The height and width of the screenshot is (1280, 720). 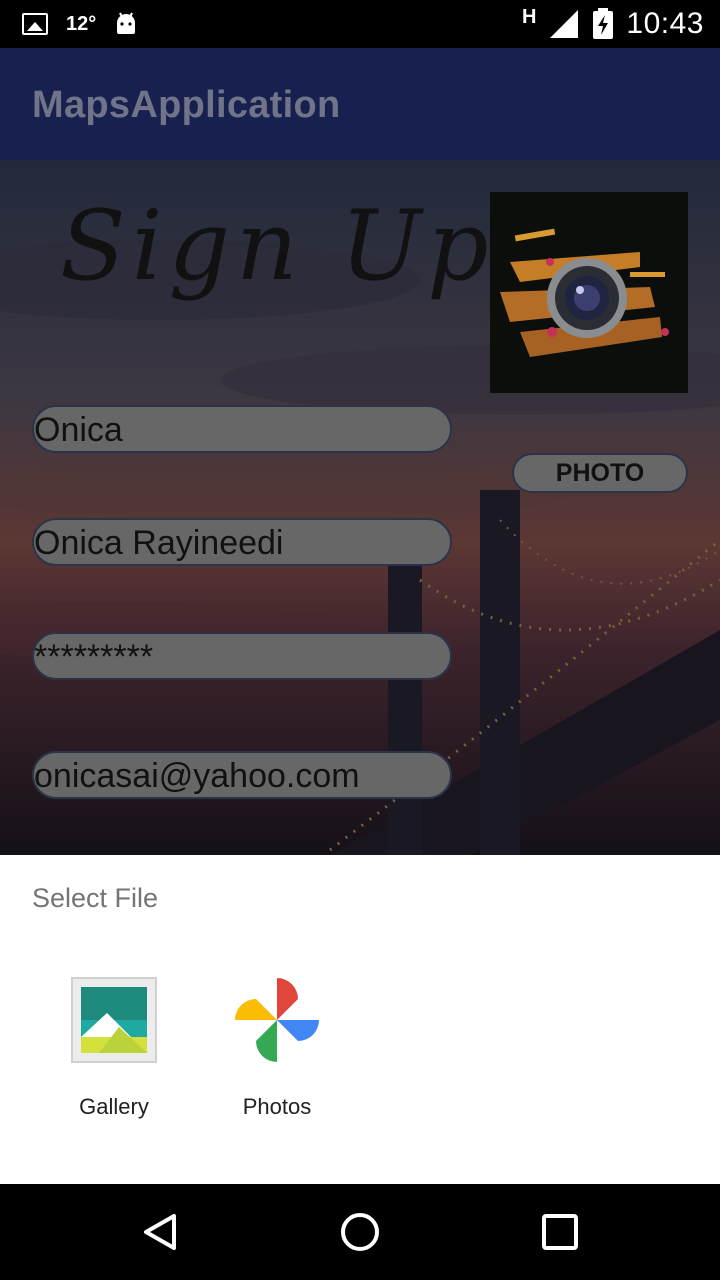 What do you see at coordinates (242, 542) in the screenshot?
I see `fullname-input: Onica Rayineedi` at bounding box center [242, 542].